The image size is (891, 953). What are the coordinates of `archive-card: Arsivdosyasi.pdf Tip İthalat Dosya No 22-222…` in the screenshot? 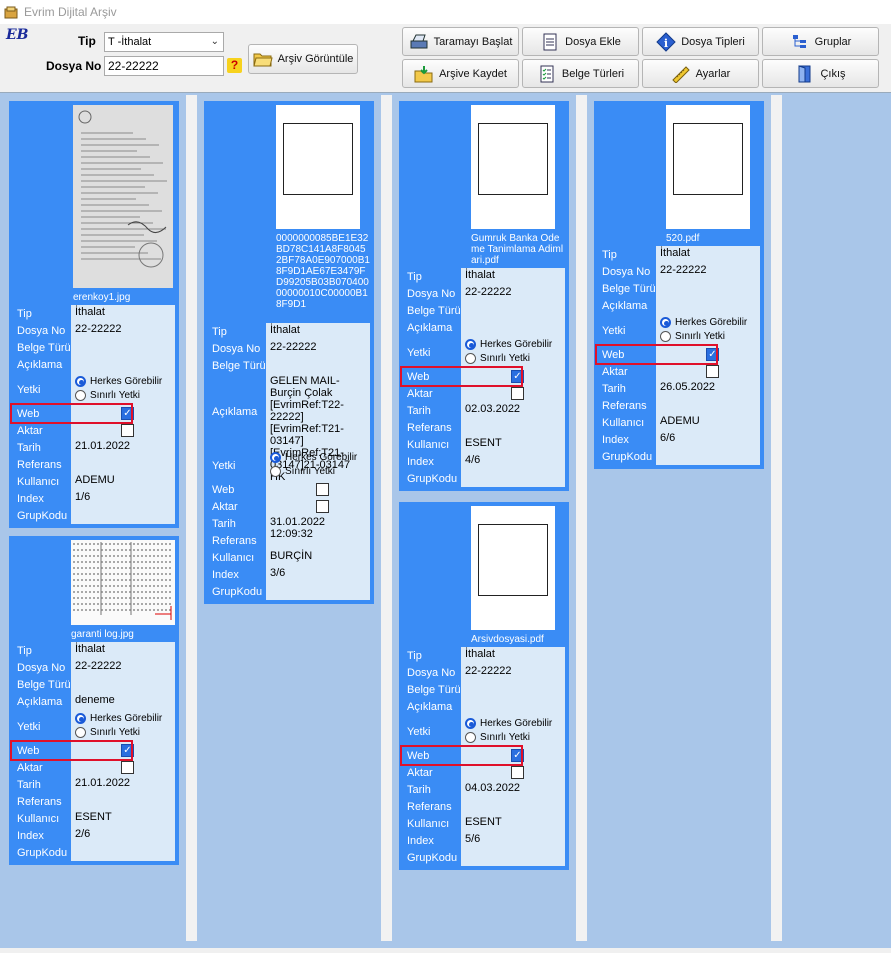 It's located at (484, 686).